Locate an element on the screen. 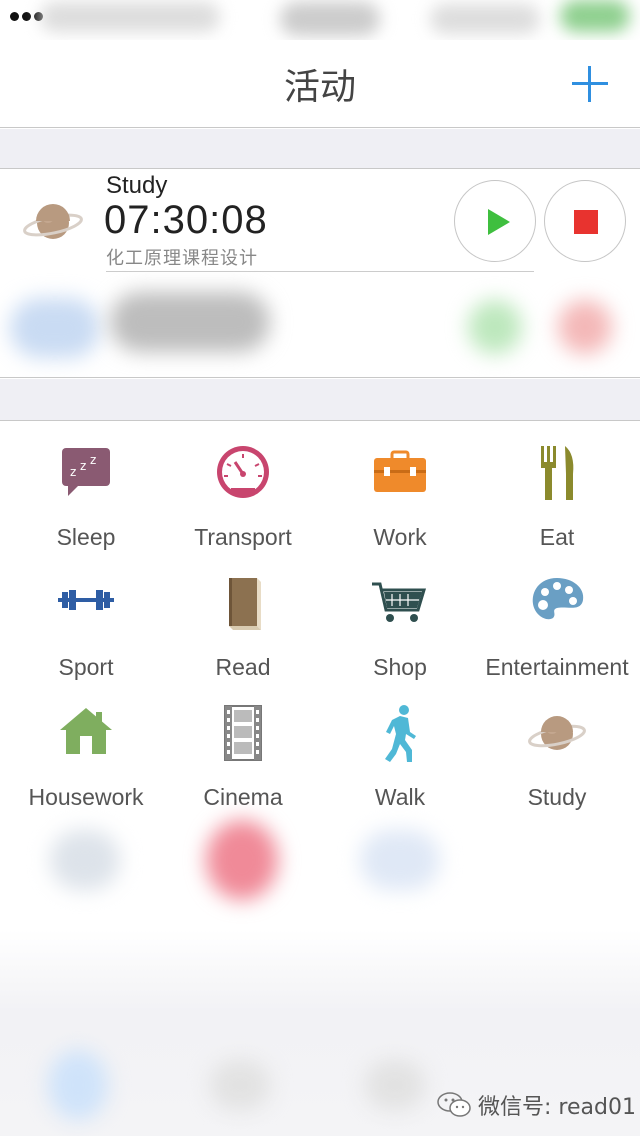 The width and height of the screenshot is (640, 1136). category-label: Transport is located at coordinates (243, 537).